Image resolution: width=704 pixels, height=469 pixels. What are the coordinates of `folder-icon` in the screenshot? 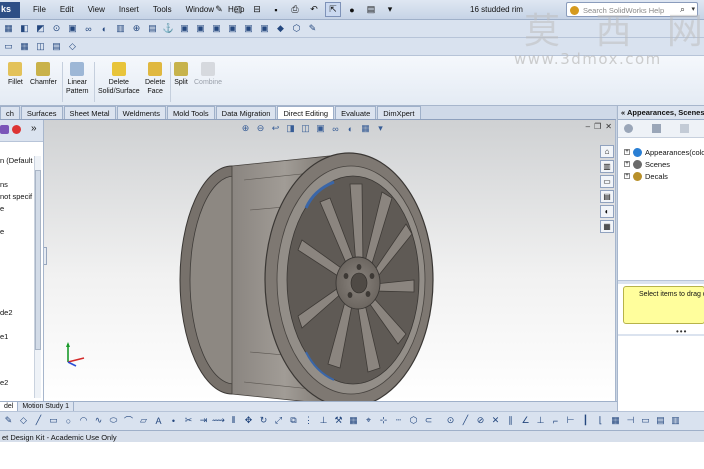 It's located at (656, 128).